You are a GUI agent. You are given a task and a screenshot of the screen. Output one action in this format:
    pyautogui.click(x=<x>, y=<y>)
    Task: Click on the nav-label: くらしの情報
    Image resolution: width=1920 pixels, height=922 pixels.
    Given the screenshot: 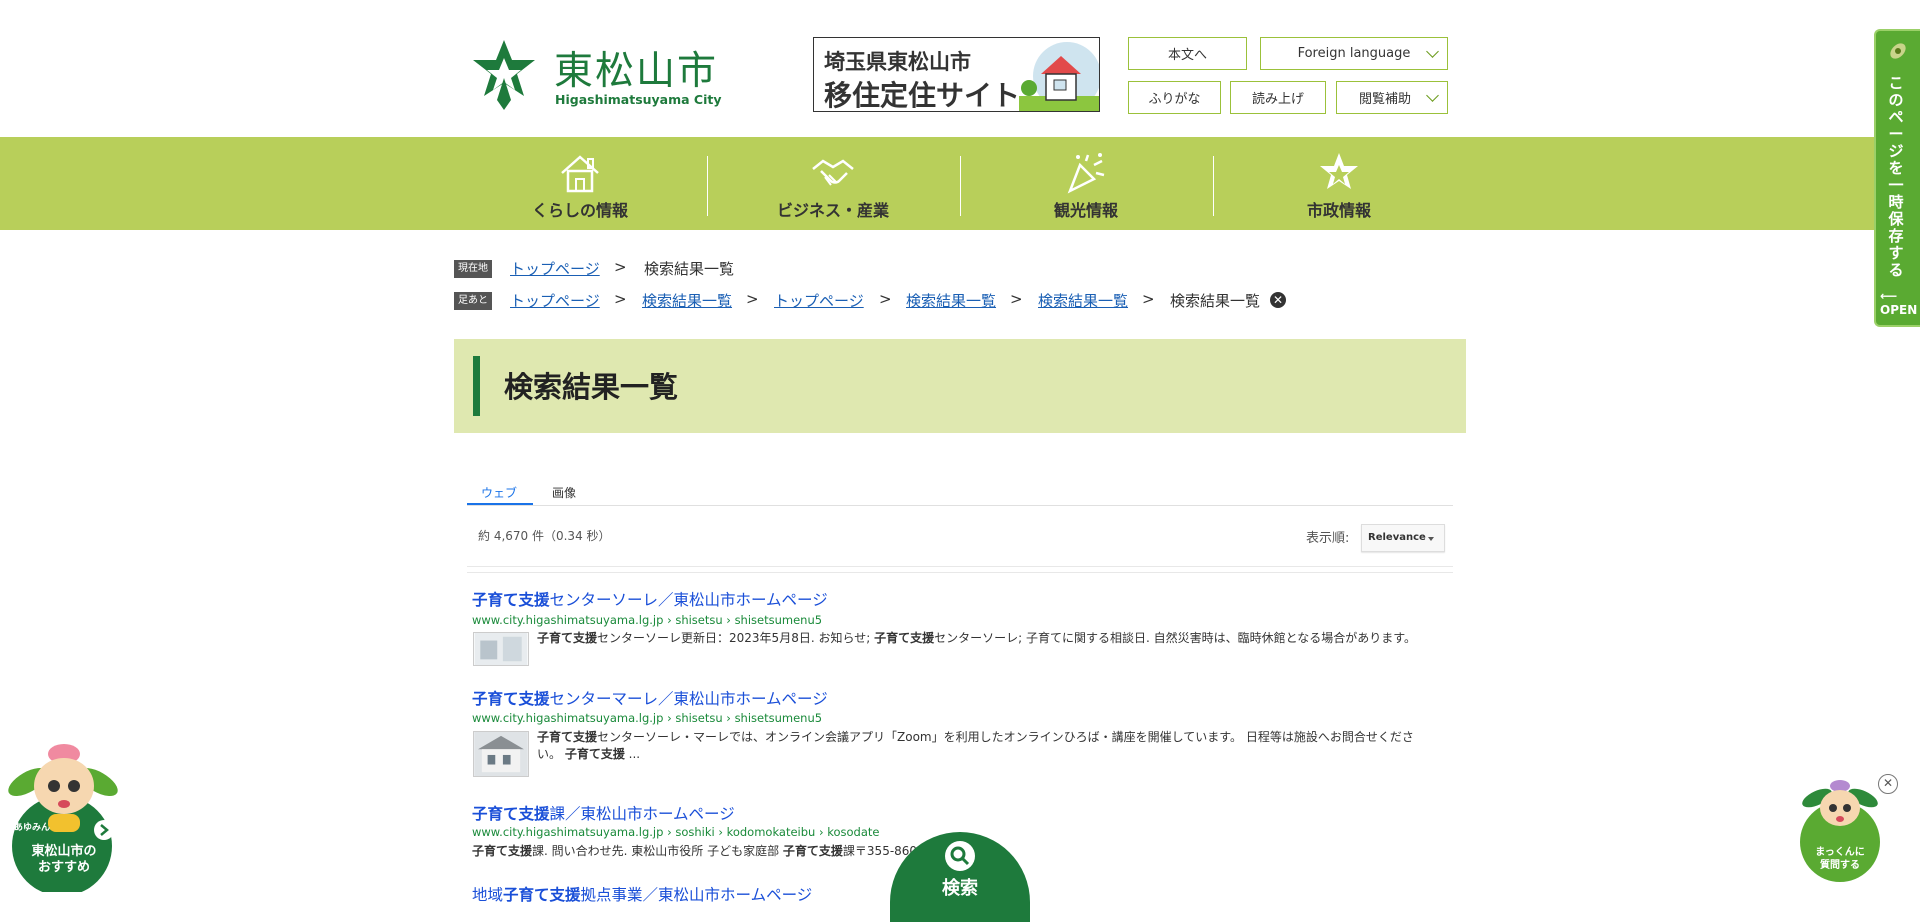 What is the action you would take?
    pyautogui.click(x=579, y=210)
    